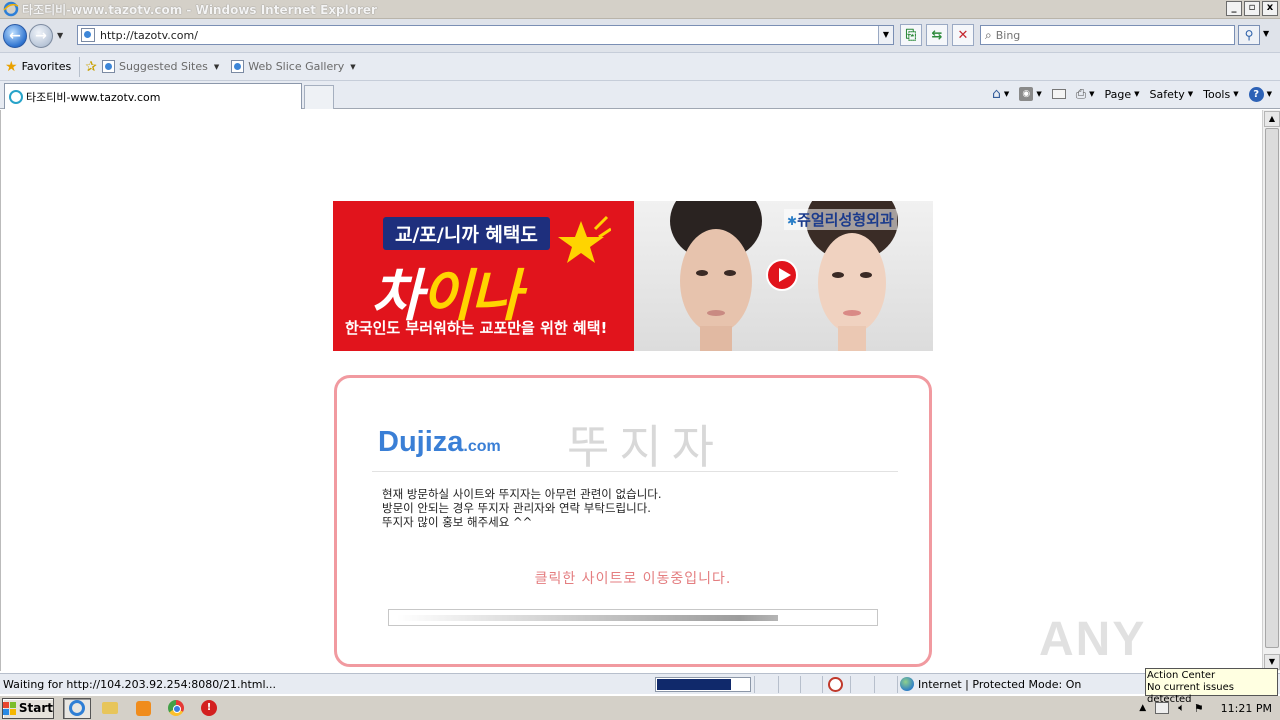  Describe the element at coordinates (457, 522) in the screenshot. I see `notice-line: 뚜지자 많이 홍보 해주세요 ^^` at that location.